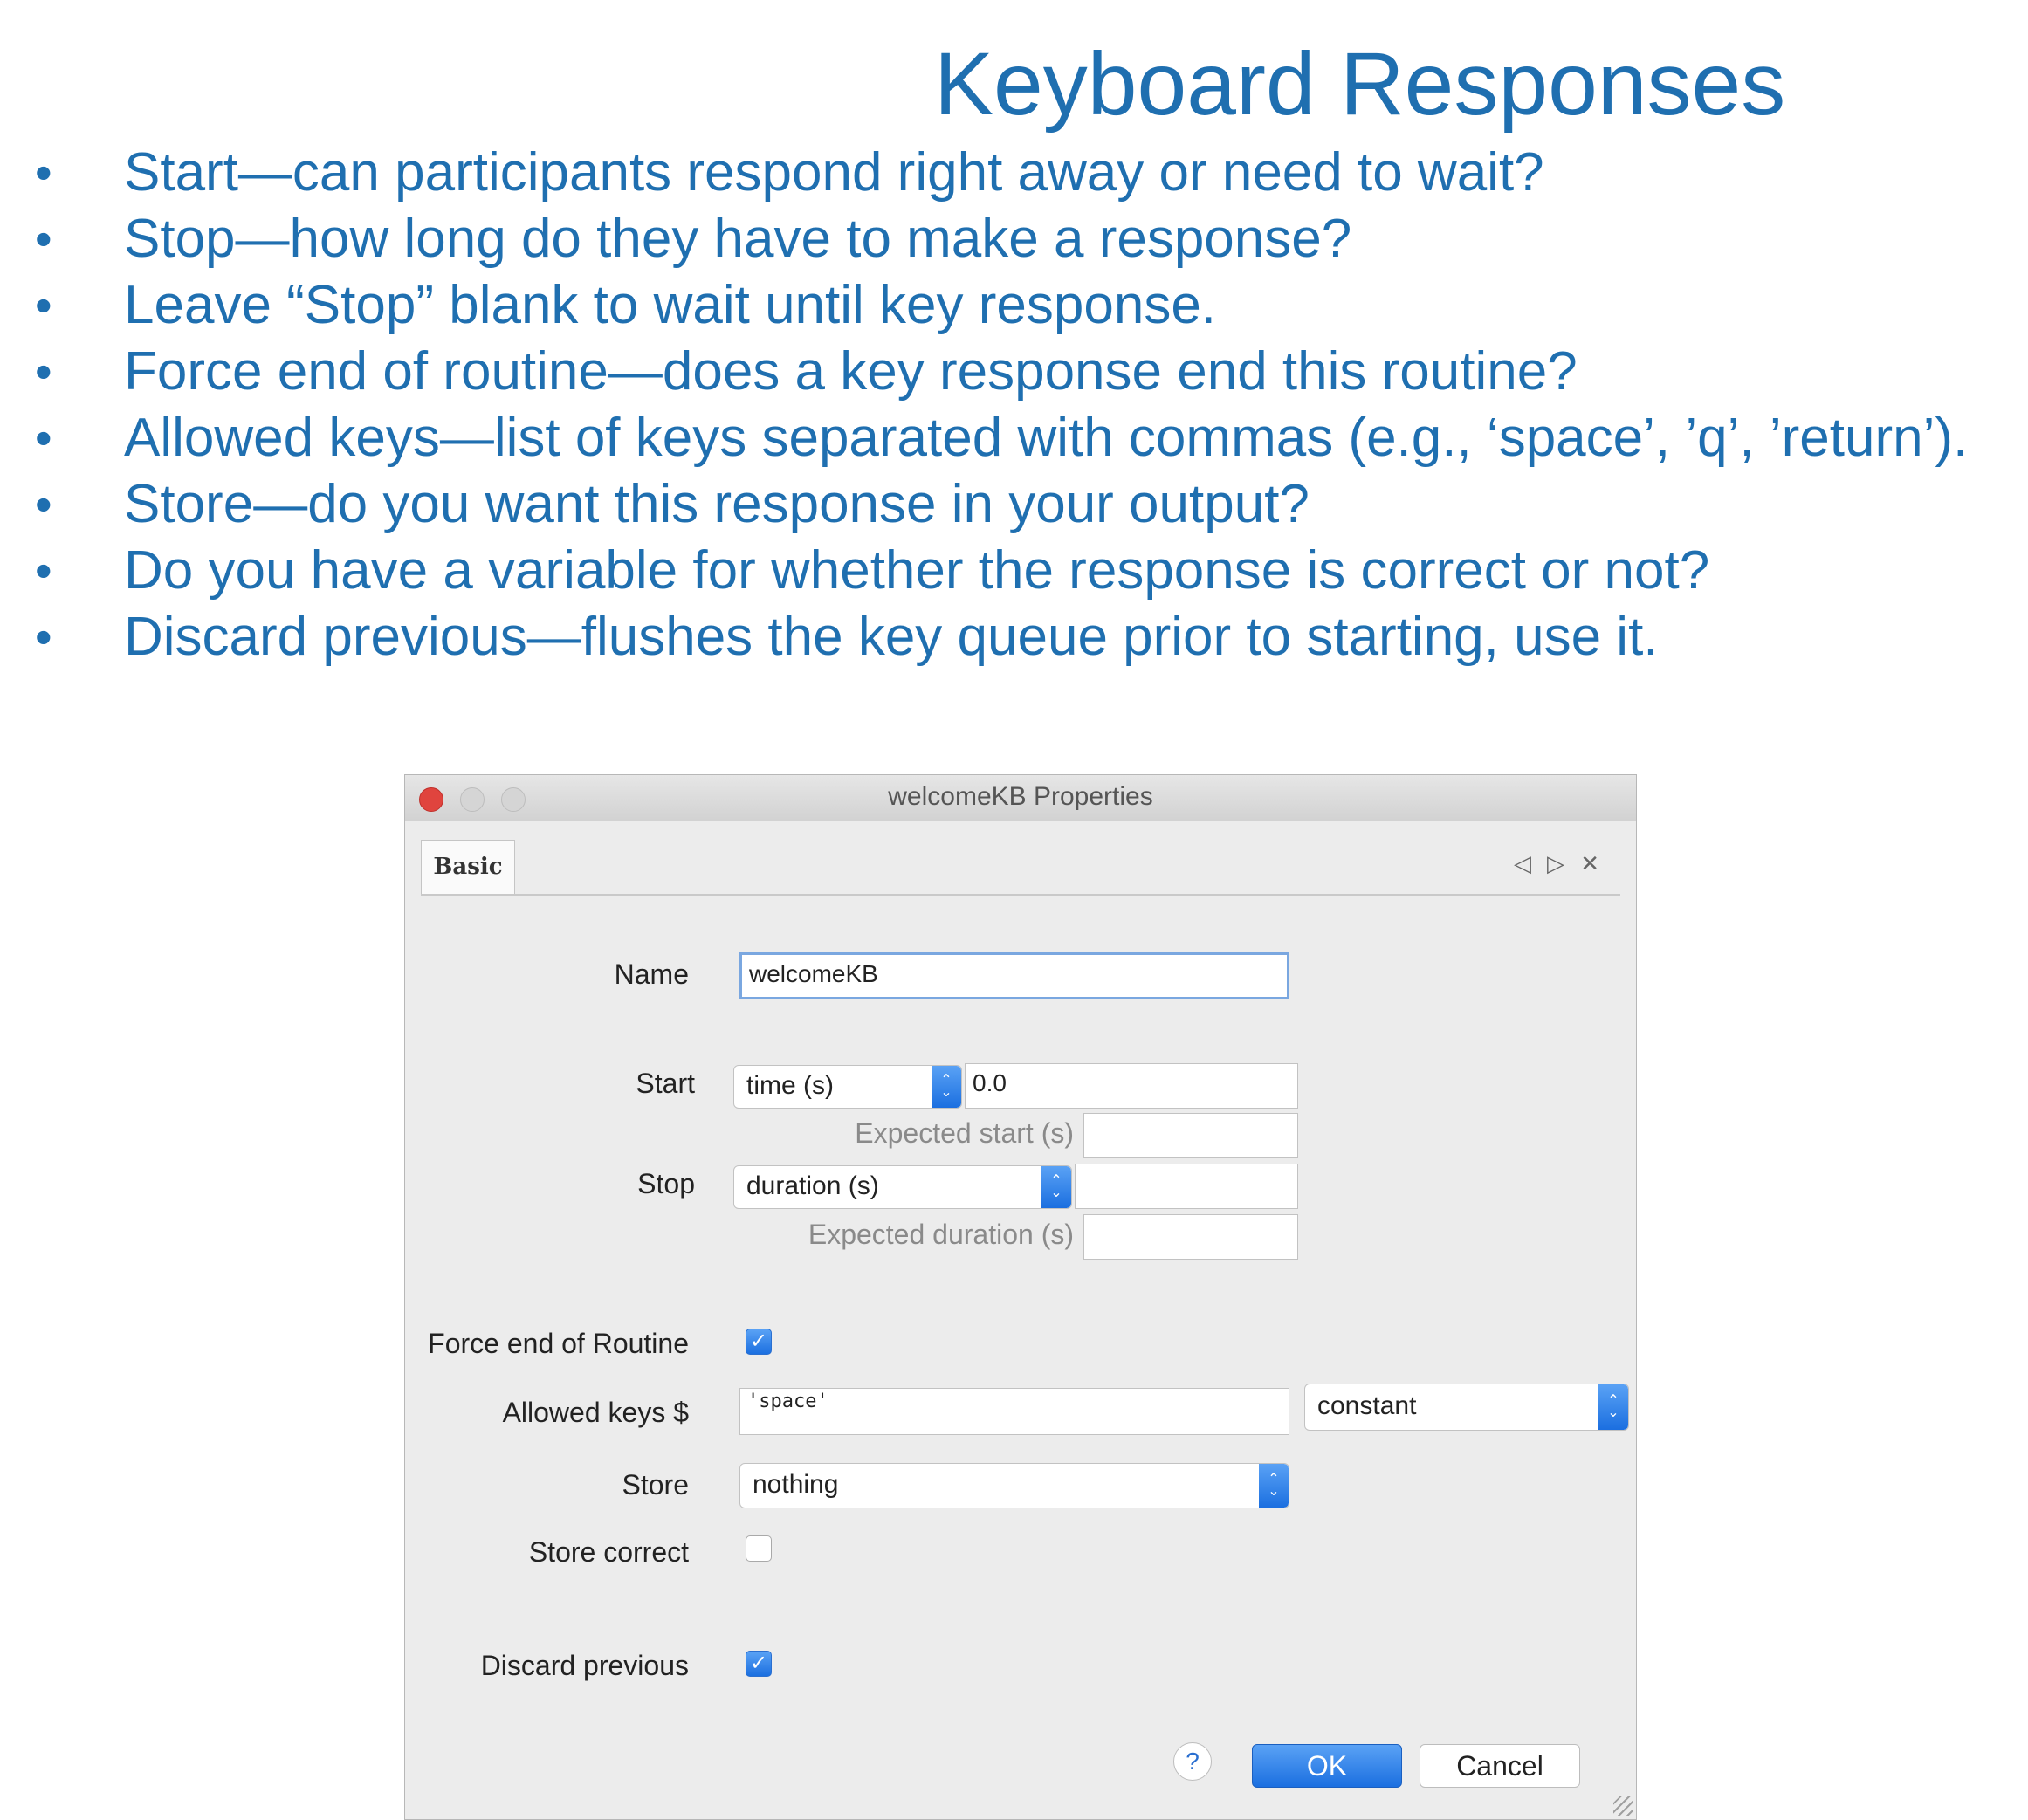 The image size is (2028, 1820). Describe the element at coordinates (964, 1133) in the screenshot. I see `expected-start-label: Expected start (s)` at that location.